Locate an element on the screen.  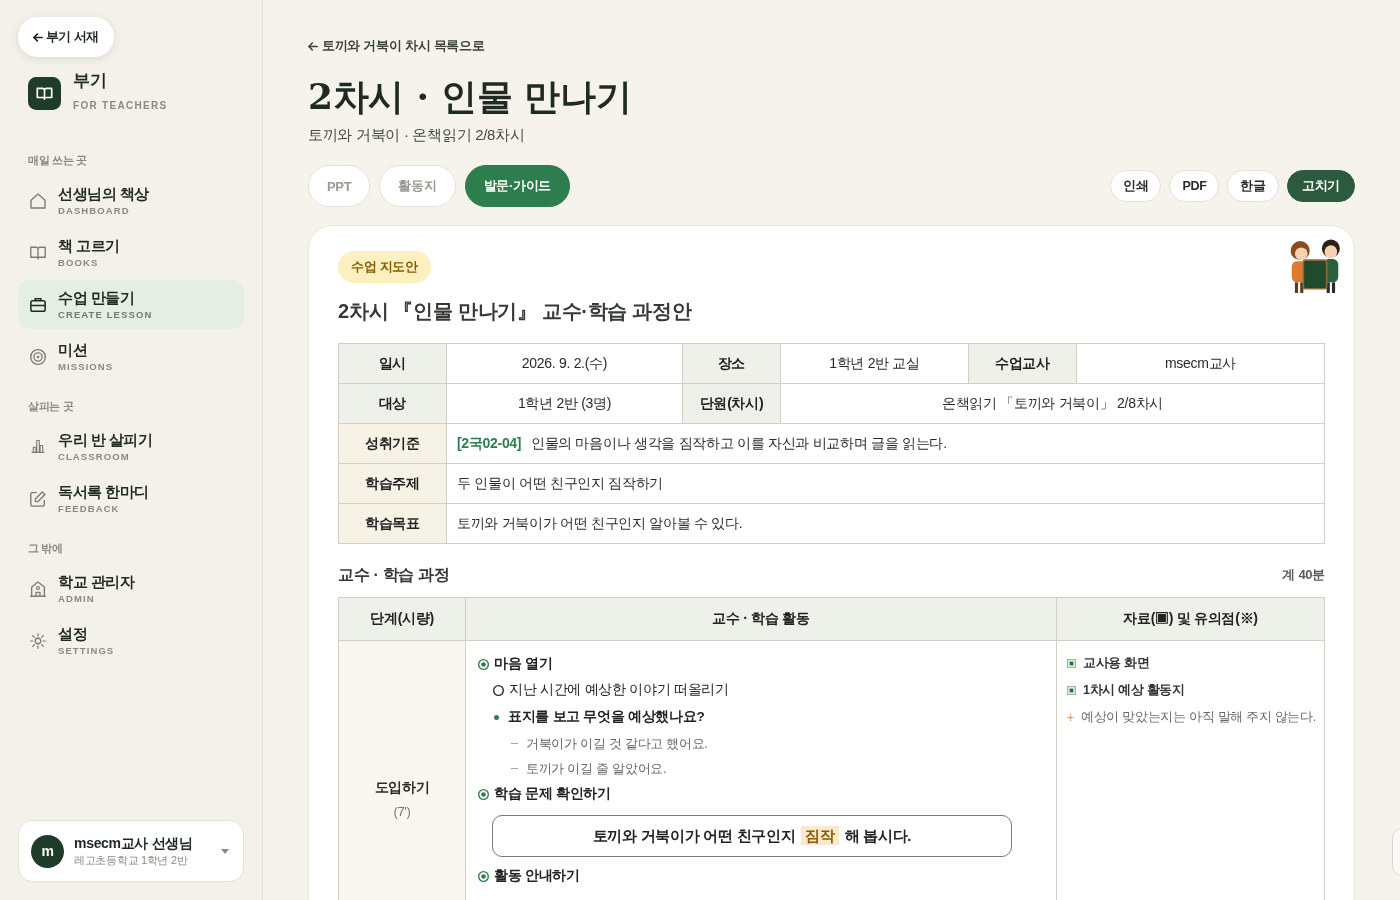
table-cell: 2026. 9. 2.(수) is located at coordinates (564, 363).